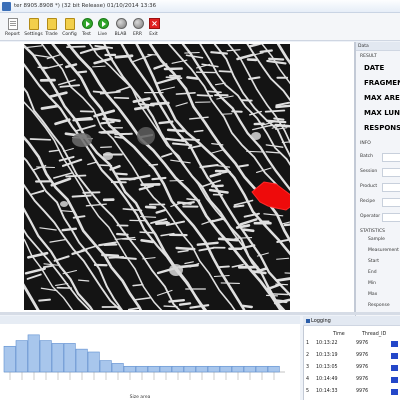 This screenshot has height=400, width=400. I want to click on blab-icon, so click(121, 23).